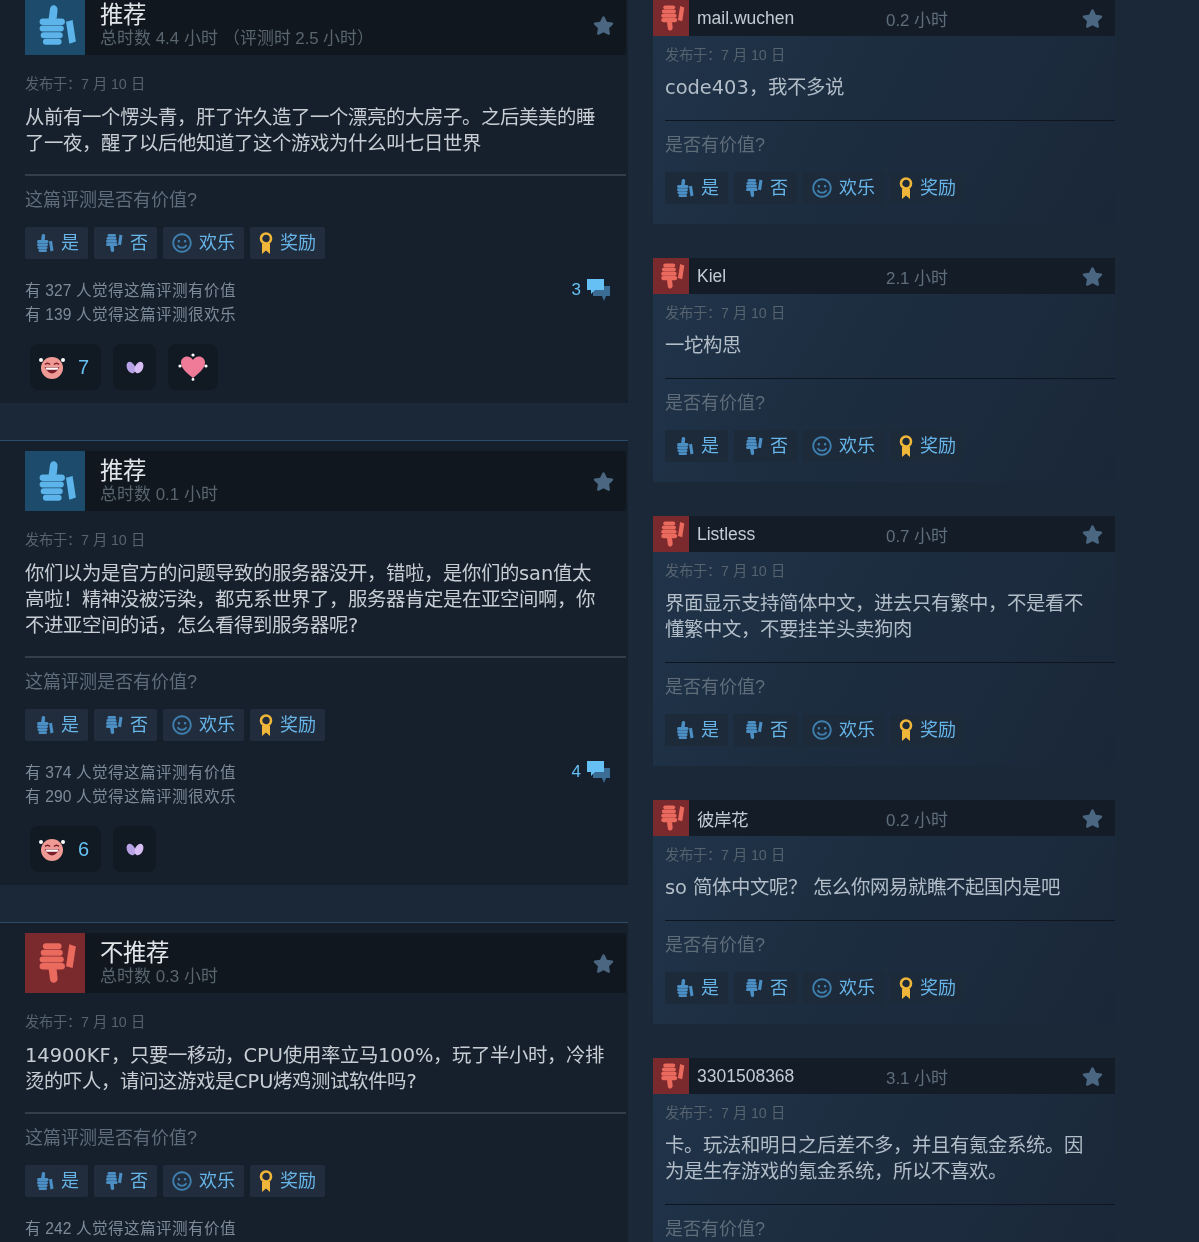  Describe the element at coordinates (66, 367) in the screenshot. I see `reaction-button: 7` at that location.